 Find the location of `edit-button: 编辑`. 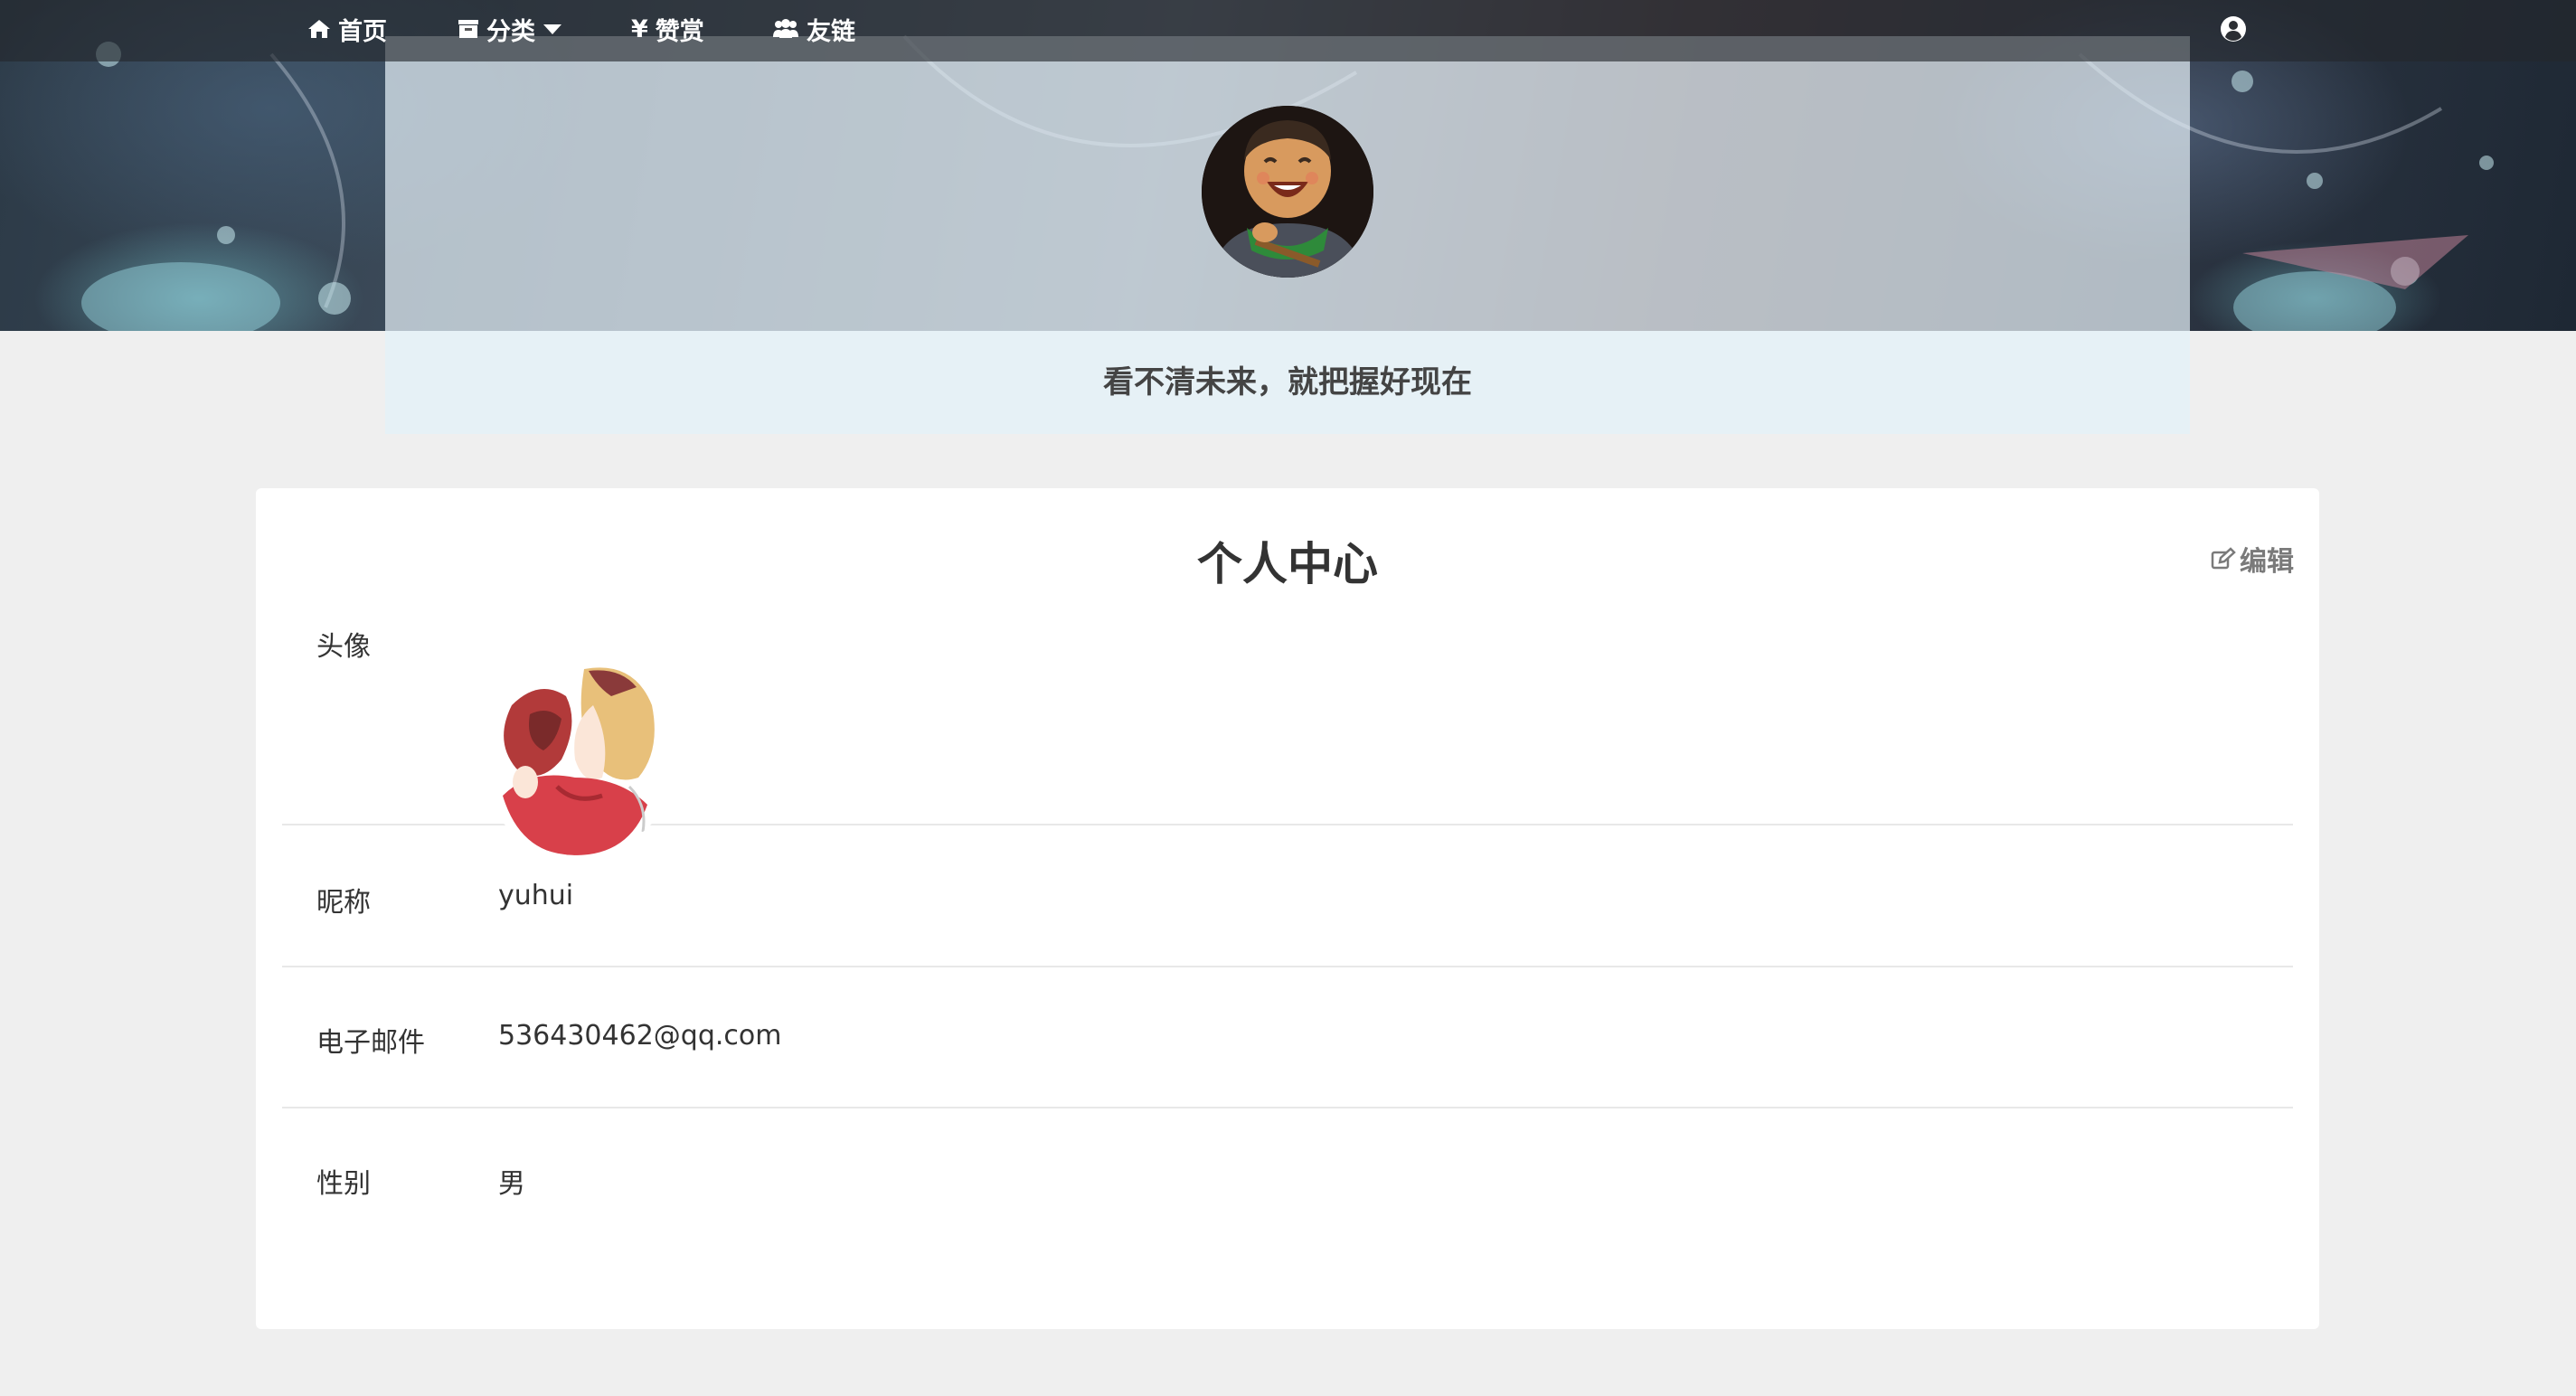

edit-button: 编辑 is located at coordinates (2252, 559).